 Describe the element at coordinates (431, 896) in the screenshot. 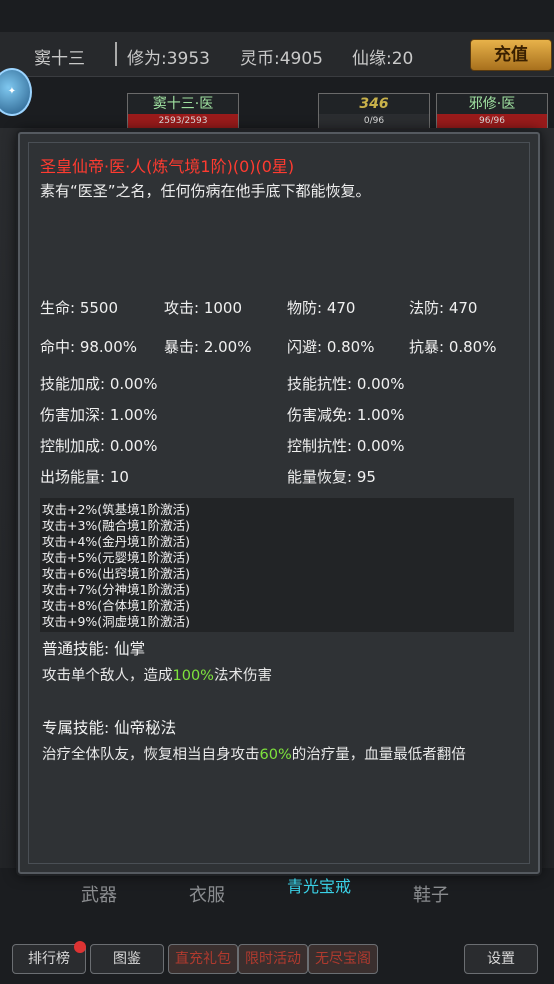

I see `shoes-slot: 鞋子` at that location.